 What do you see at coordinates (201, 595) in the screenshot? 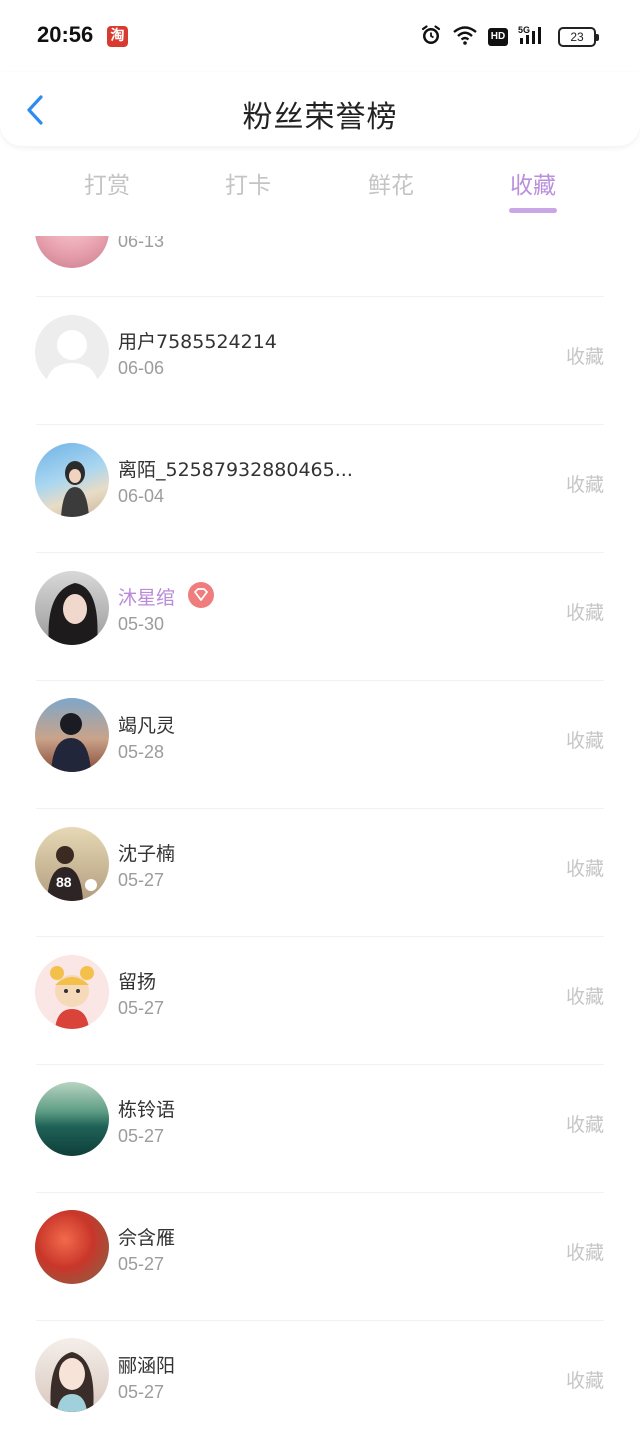
I see `diamond-vip-icon` at bounding box center [201, 595].